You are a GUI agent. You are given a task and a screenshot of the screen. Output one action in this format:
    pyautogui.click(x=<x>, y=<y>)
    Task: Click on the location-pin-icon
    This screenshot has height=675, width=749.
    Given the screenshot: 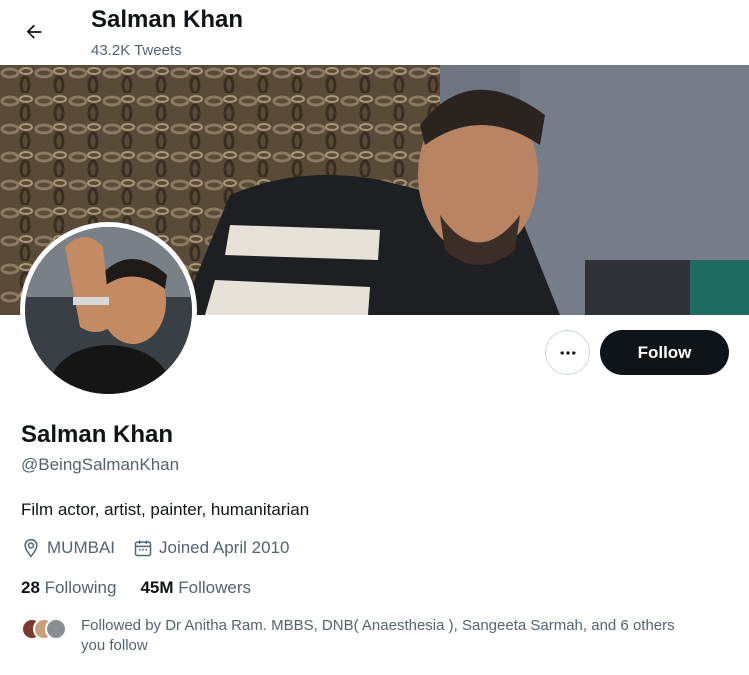 What is the action you would take?
    pyautogui.click(x=31, y=548)
    